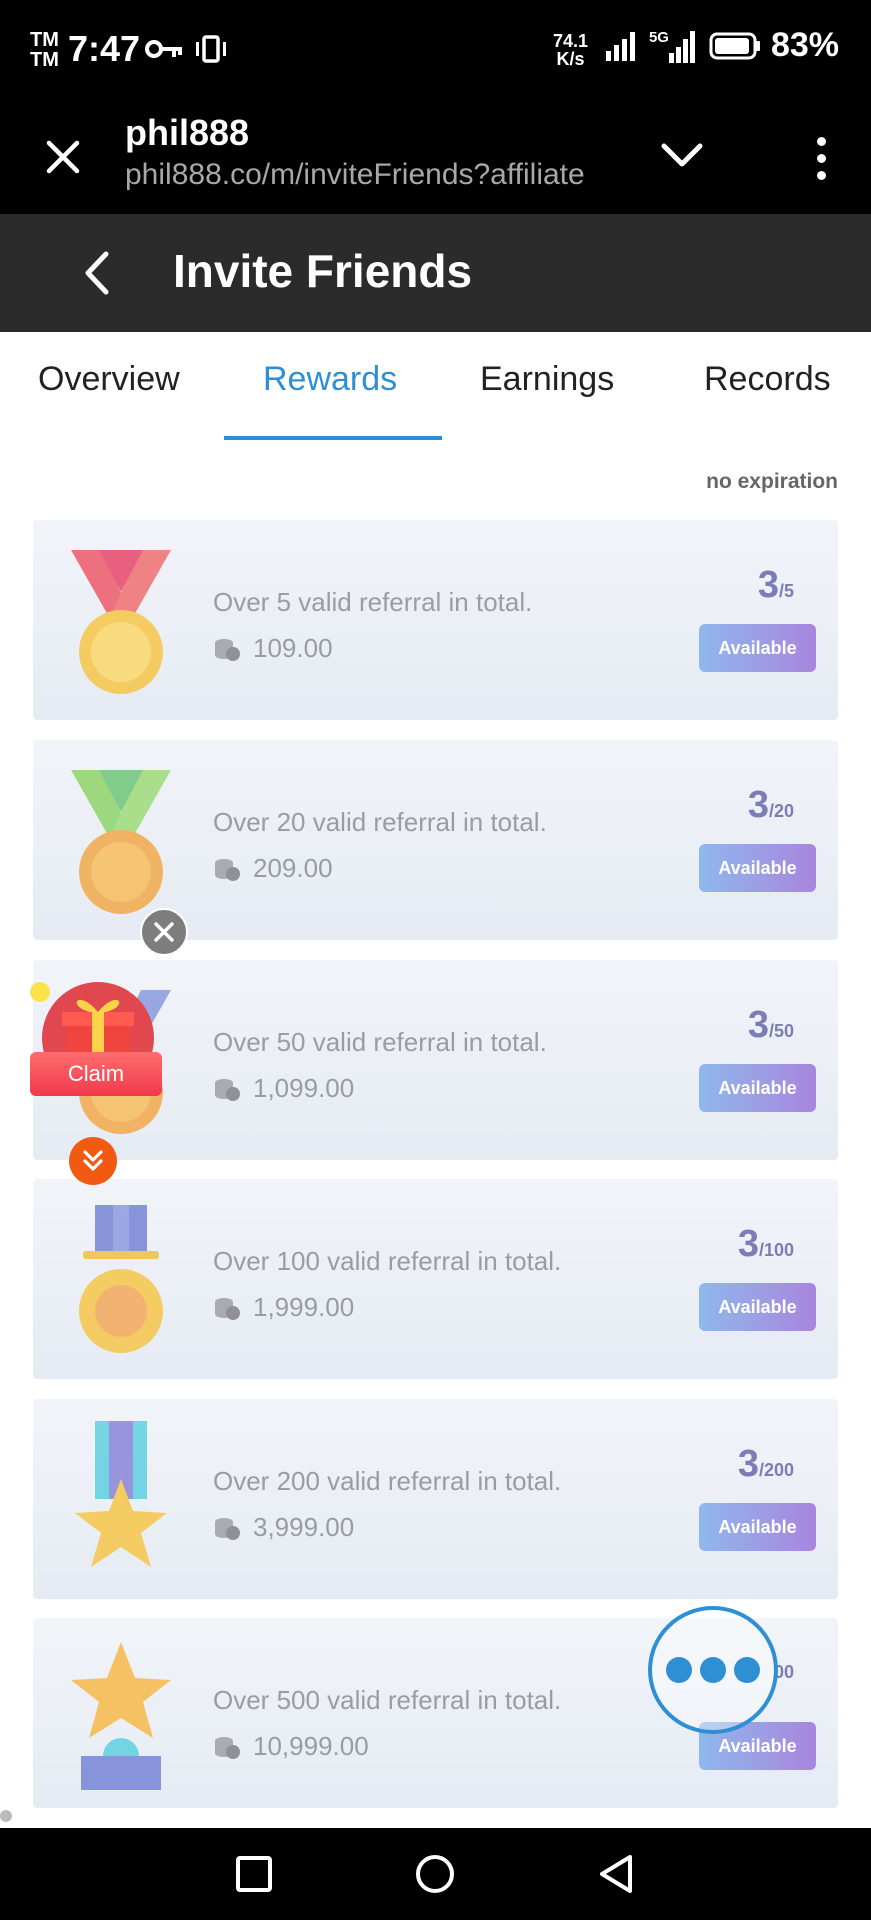 This screenshot has width=871, height=1920. What do you see at coordinates (304, 1527) in the screenshot?
I see `reward-amount: 3,999.00` at bounding box center [304, 1527].